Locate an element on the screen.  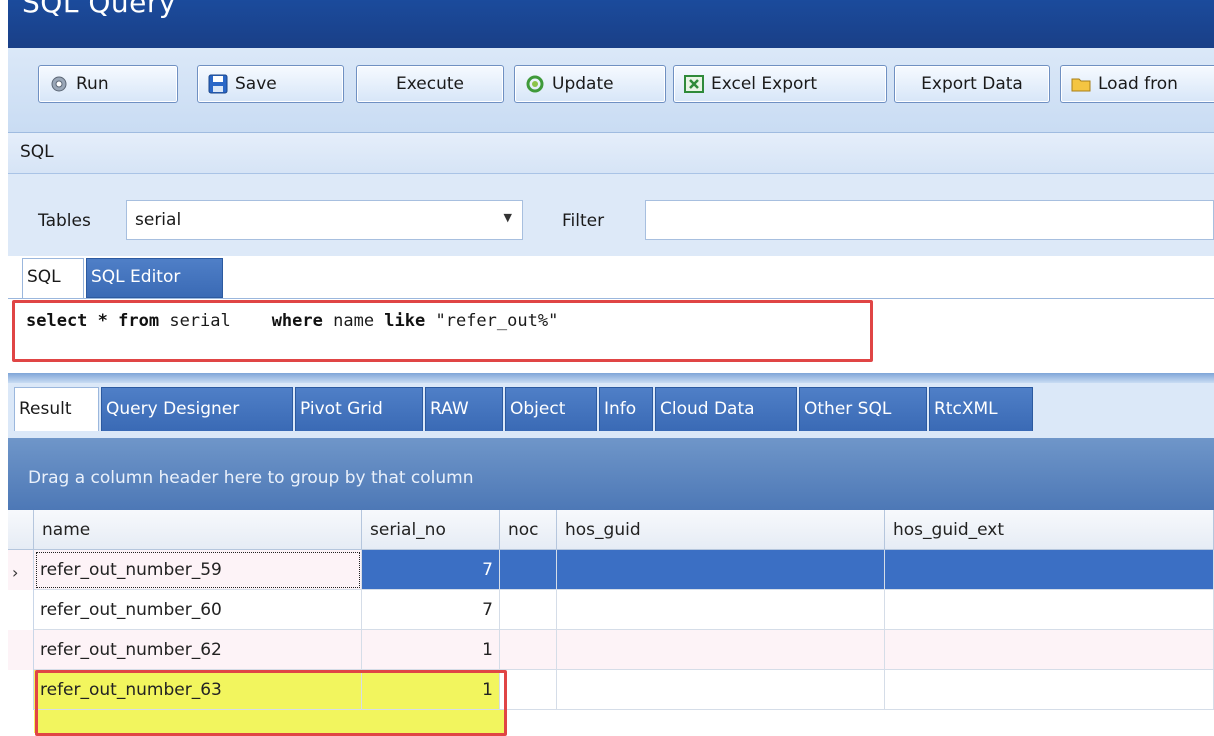
excel-export-label: Excel Export is located at coordinates (764, 84).